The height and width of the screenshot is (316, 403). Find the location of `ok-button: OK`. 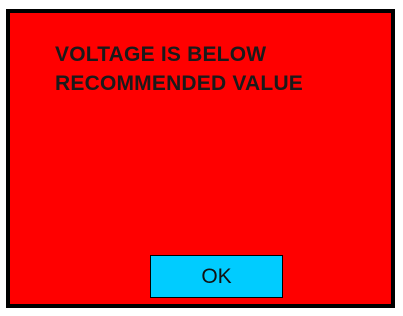

ok-button: OK is located at coordinates (216, 276).